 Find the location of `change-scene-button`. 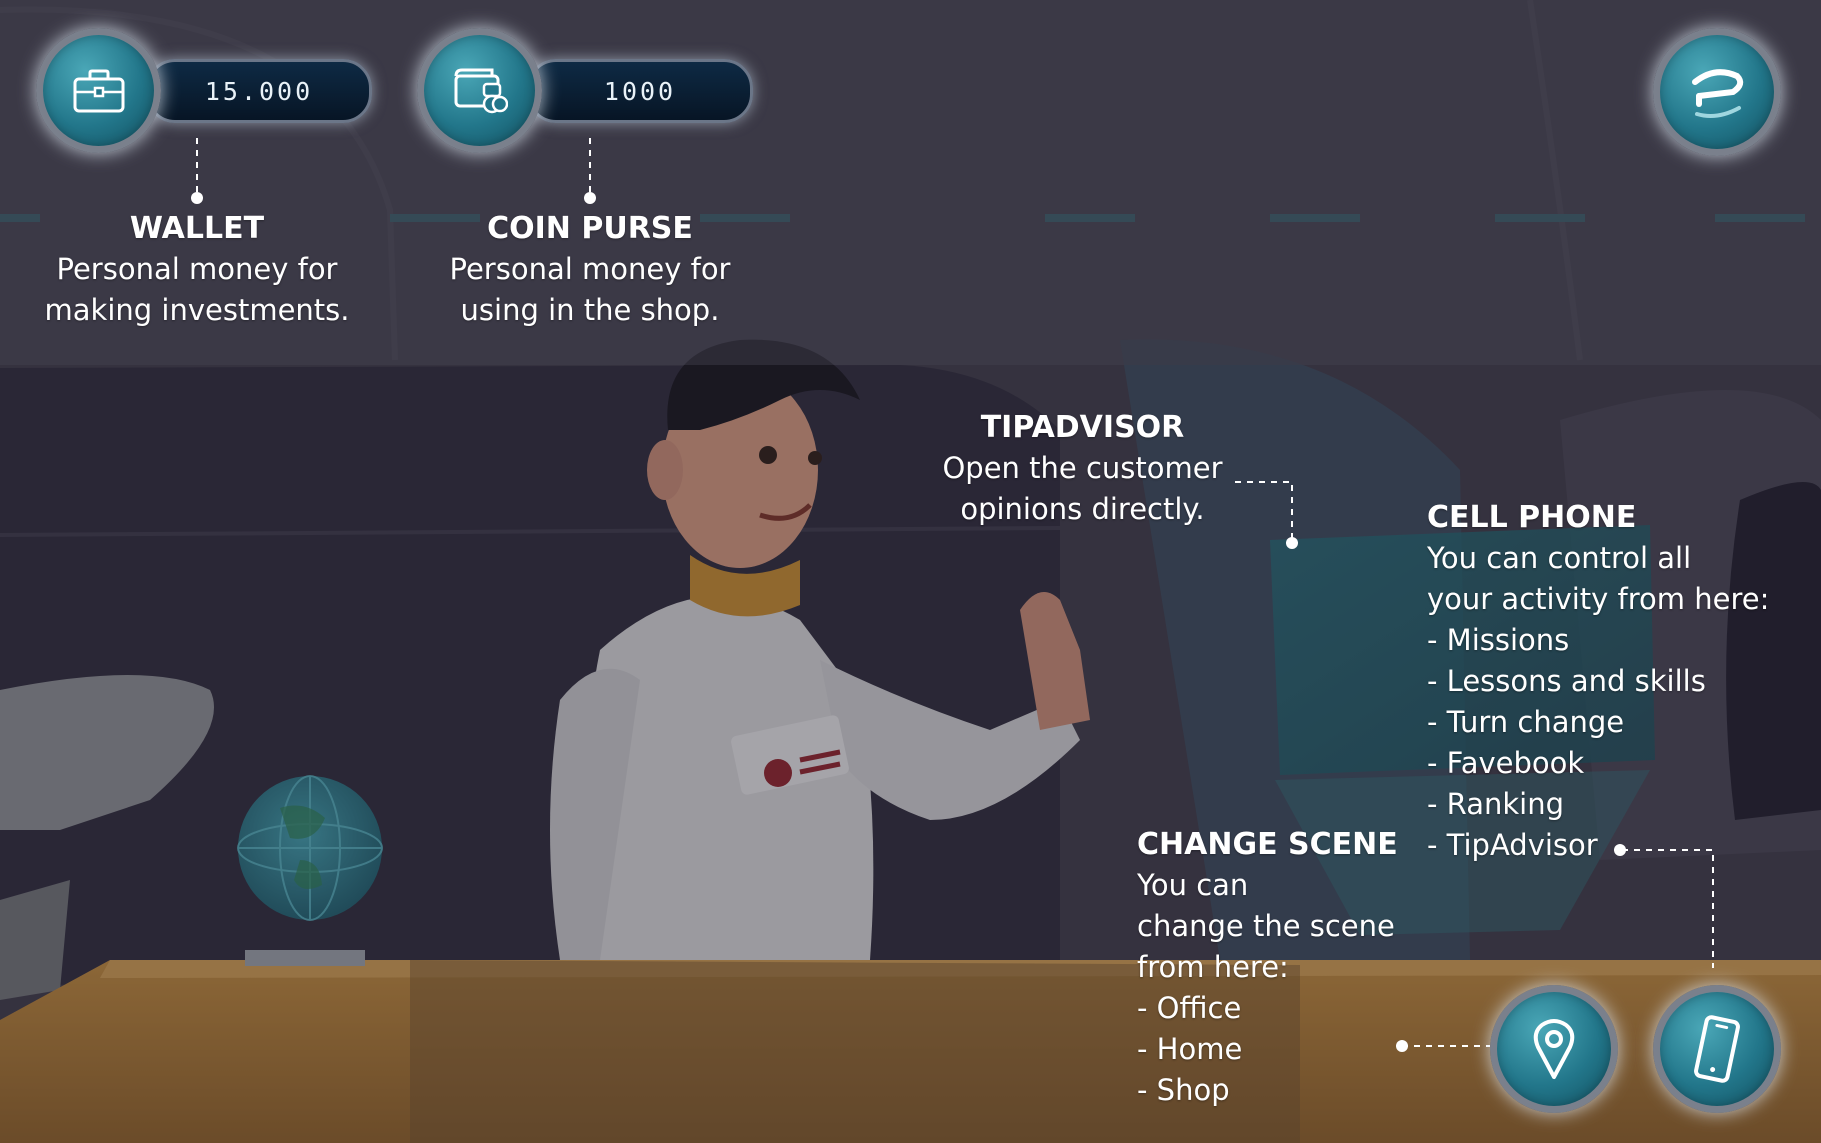

change-scene-button is located at coordinates (1554, 1049).